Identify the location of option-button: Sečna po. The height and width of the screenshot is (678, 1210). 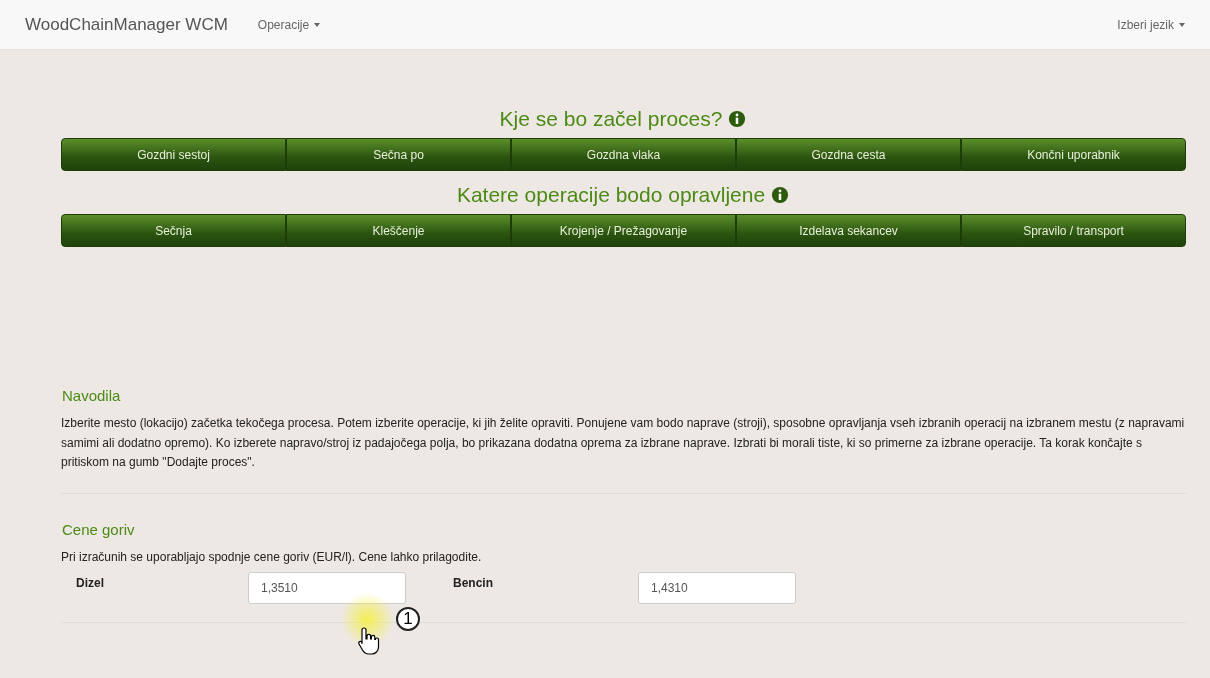
(398, 154).